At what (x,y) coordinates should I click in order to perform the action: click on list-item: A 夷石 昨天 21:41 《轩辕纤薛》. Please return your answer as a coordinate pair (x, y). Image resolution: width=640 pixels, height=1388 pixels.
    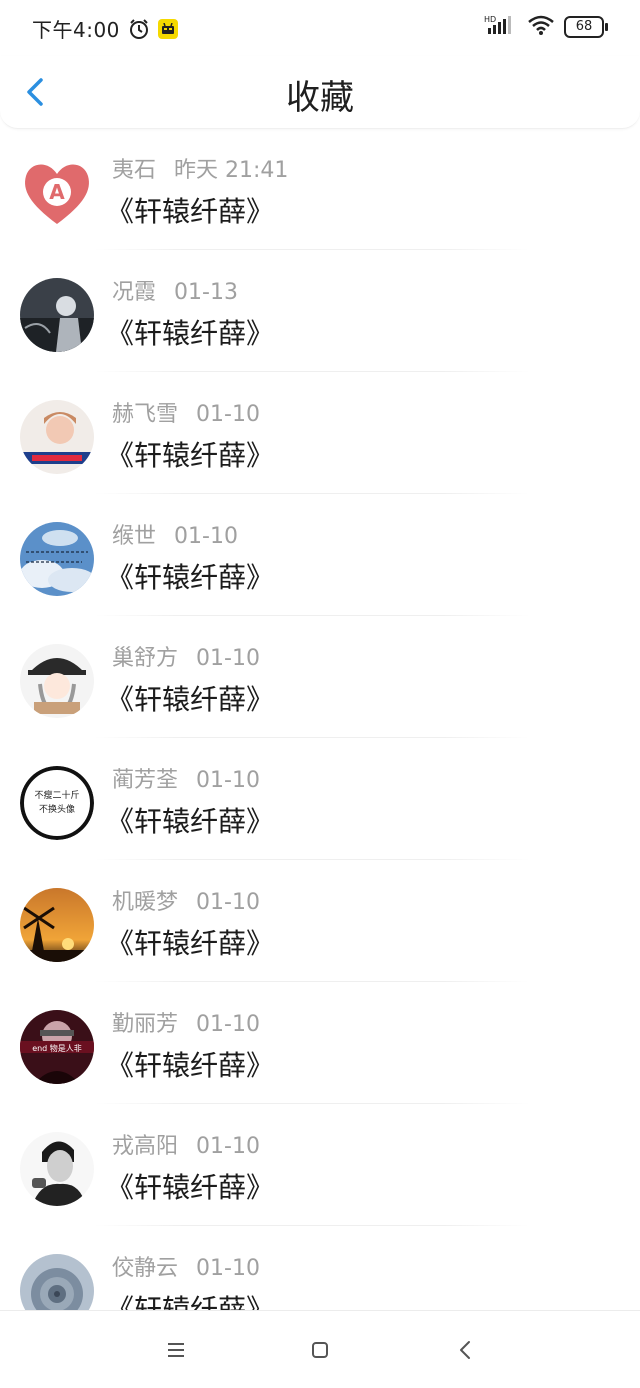
    Looking at the image, I should click on (320, 189).